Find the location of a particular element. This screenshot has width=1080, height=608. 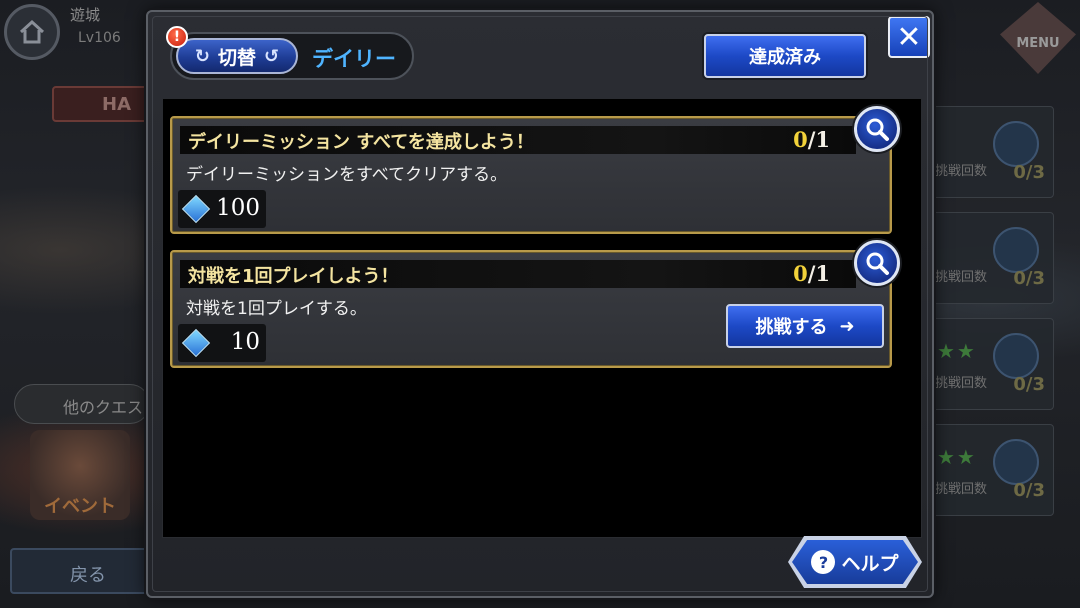

switch-button: ↻ 切替 ↺ is located at coordinates (237, 56).